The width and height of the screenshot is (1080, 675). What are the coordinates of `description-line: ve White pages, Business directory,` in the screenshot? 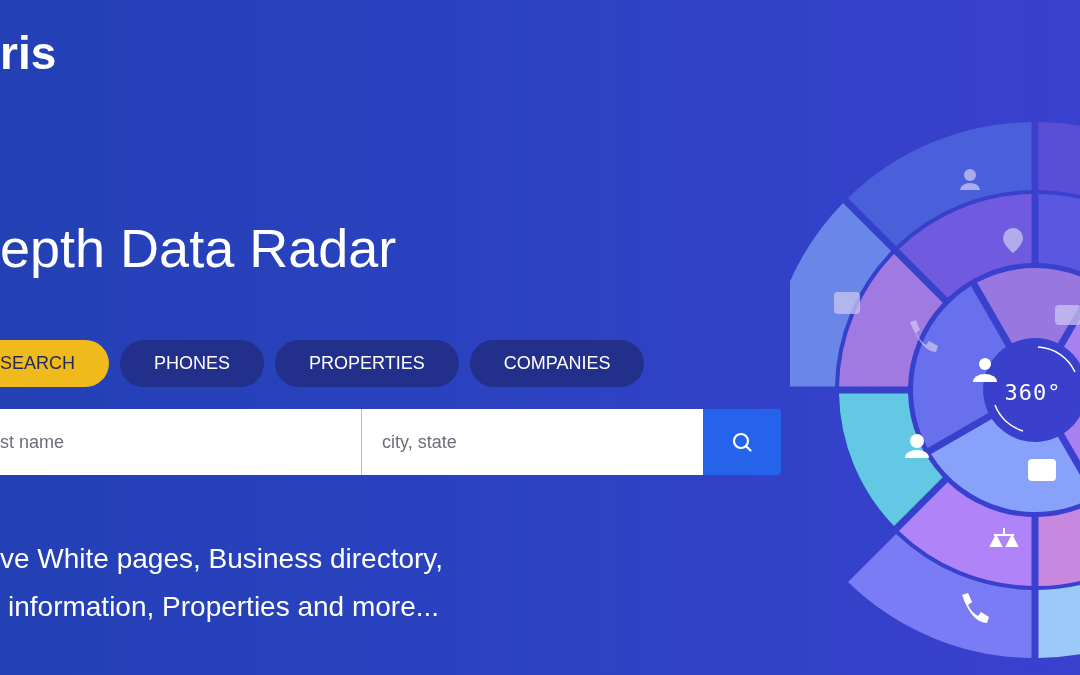 It's located at (222, 559).